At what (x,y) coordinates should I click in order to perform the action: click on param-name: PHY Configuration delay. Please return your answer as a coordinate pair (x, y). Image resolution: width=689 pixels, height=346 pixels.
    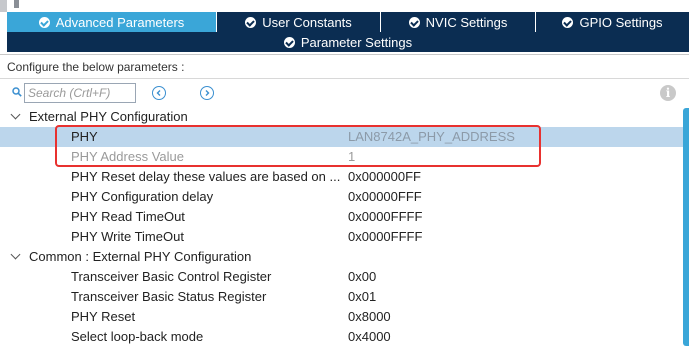
    Looking at the image, I should click on (142, 196).